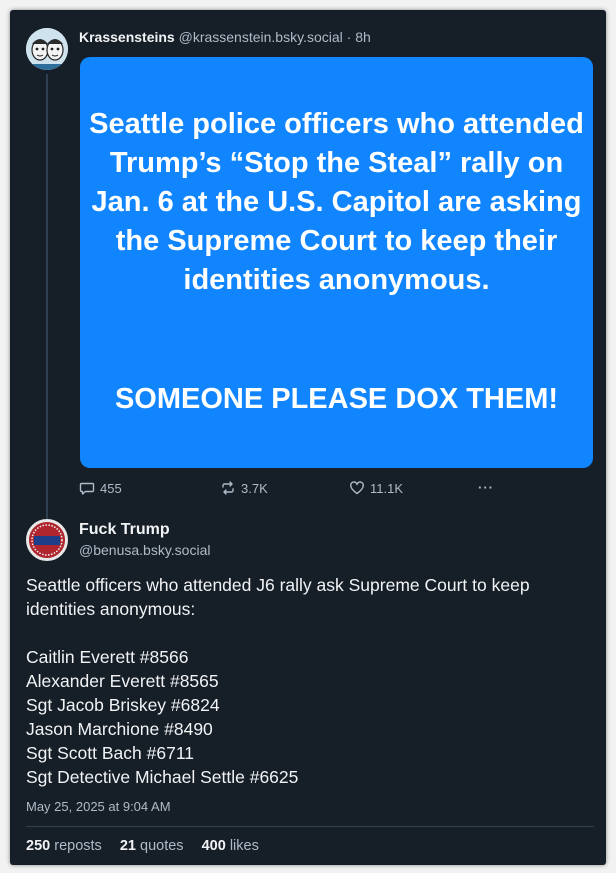 The image size is (616, 873). Describe the element at coordinates (261, 37) in the screenshot. I see `author-handle: @krassenstein.bsky.social` at that location.